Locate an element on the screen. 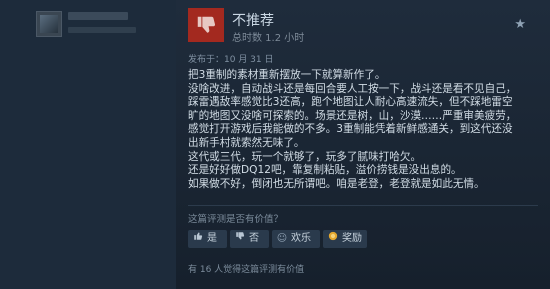 This screenshot has width=550, height=289. thumbs-up-icon is located at coordinates (198, 239).